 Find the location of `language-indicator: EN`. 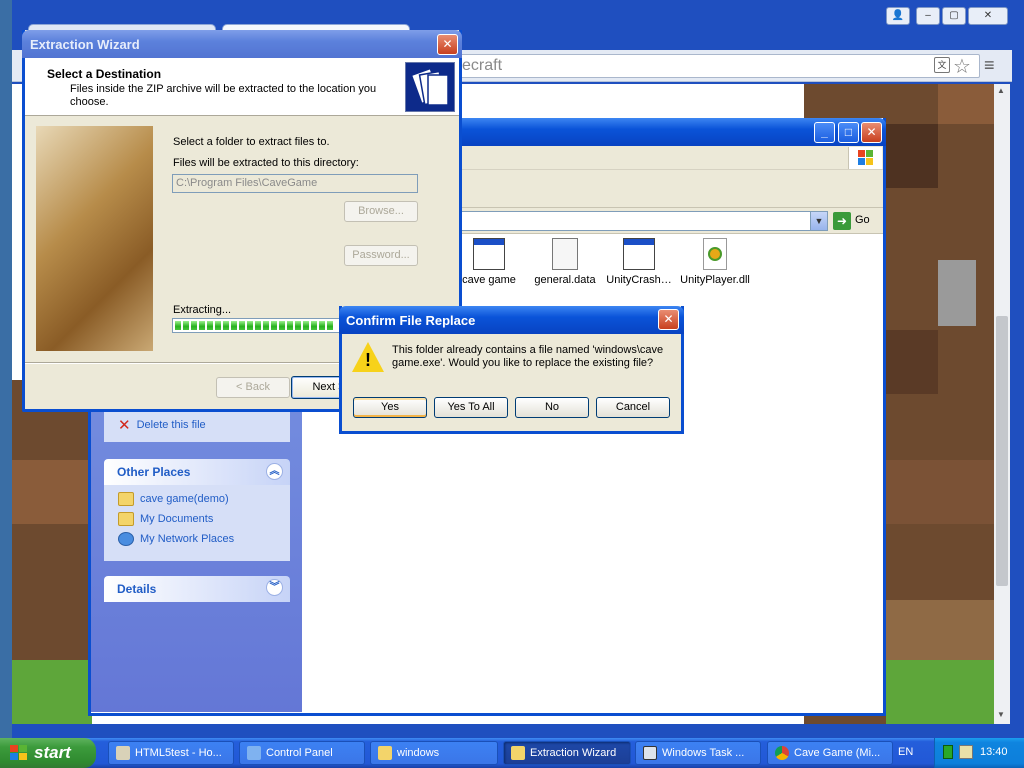

language-indicator: EN is located at coordinates (905, 752).